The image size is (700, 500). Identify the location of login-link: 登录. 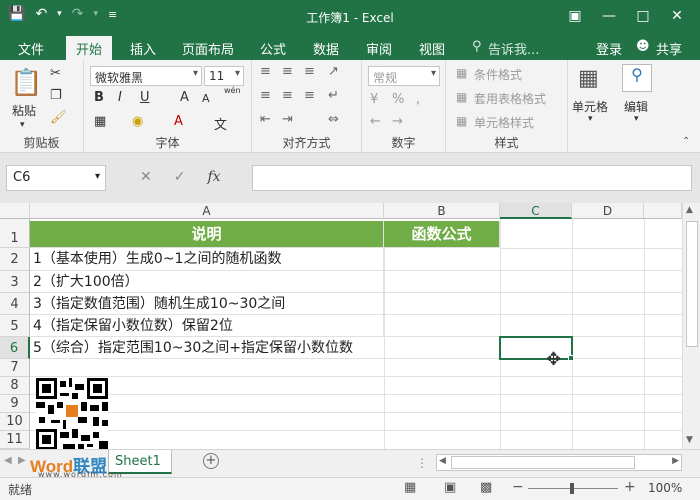
(609, 48).